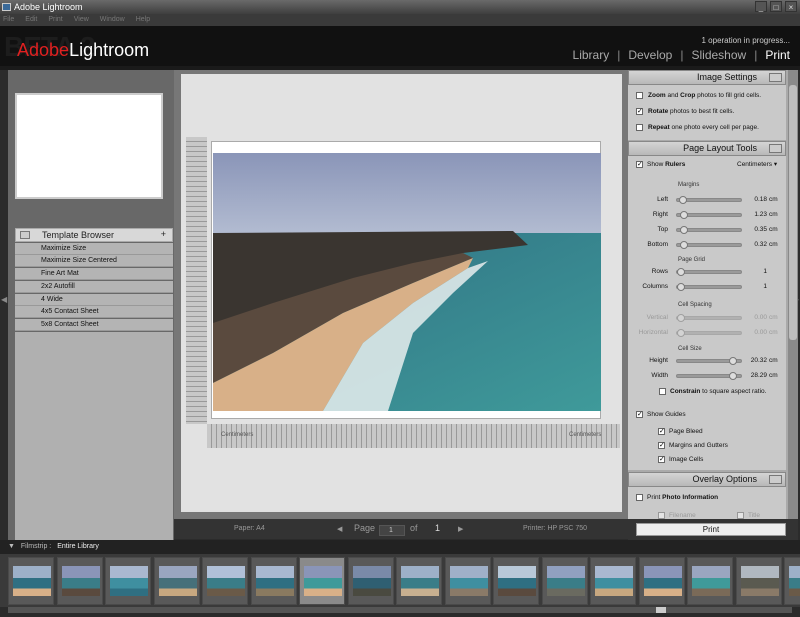 This screenshot has width=800, height=617. What do you see at coordinates (55, 20) in the screenshot?
I see `menu-print: Print` at bounding box center [55, 20].